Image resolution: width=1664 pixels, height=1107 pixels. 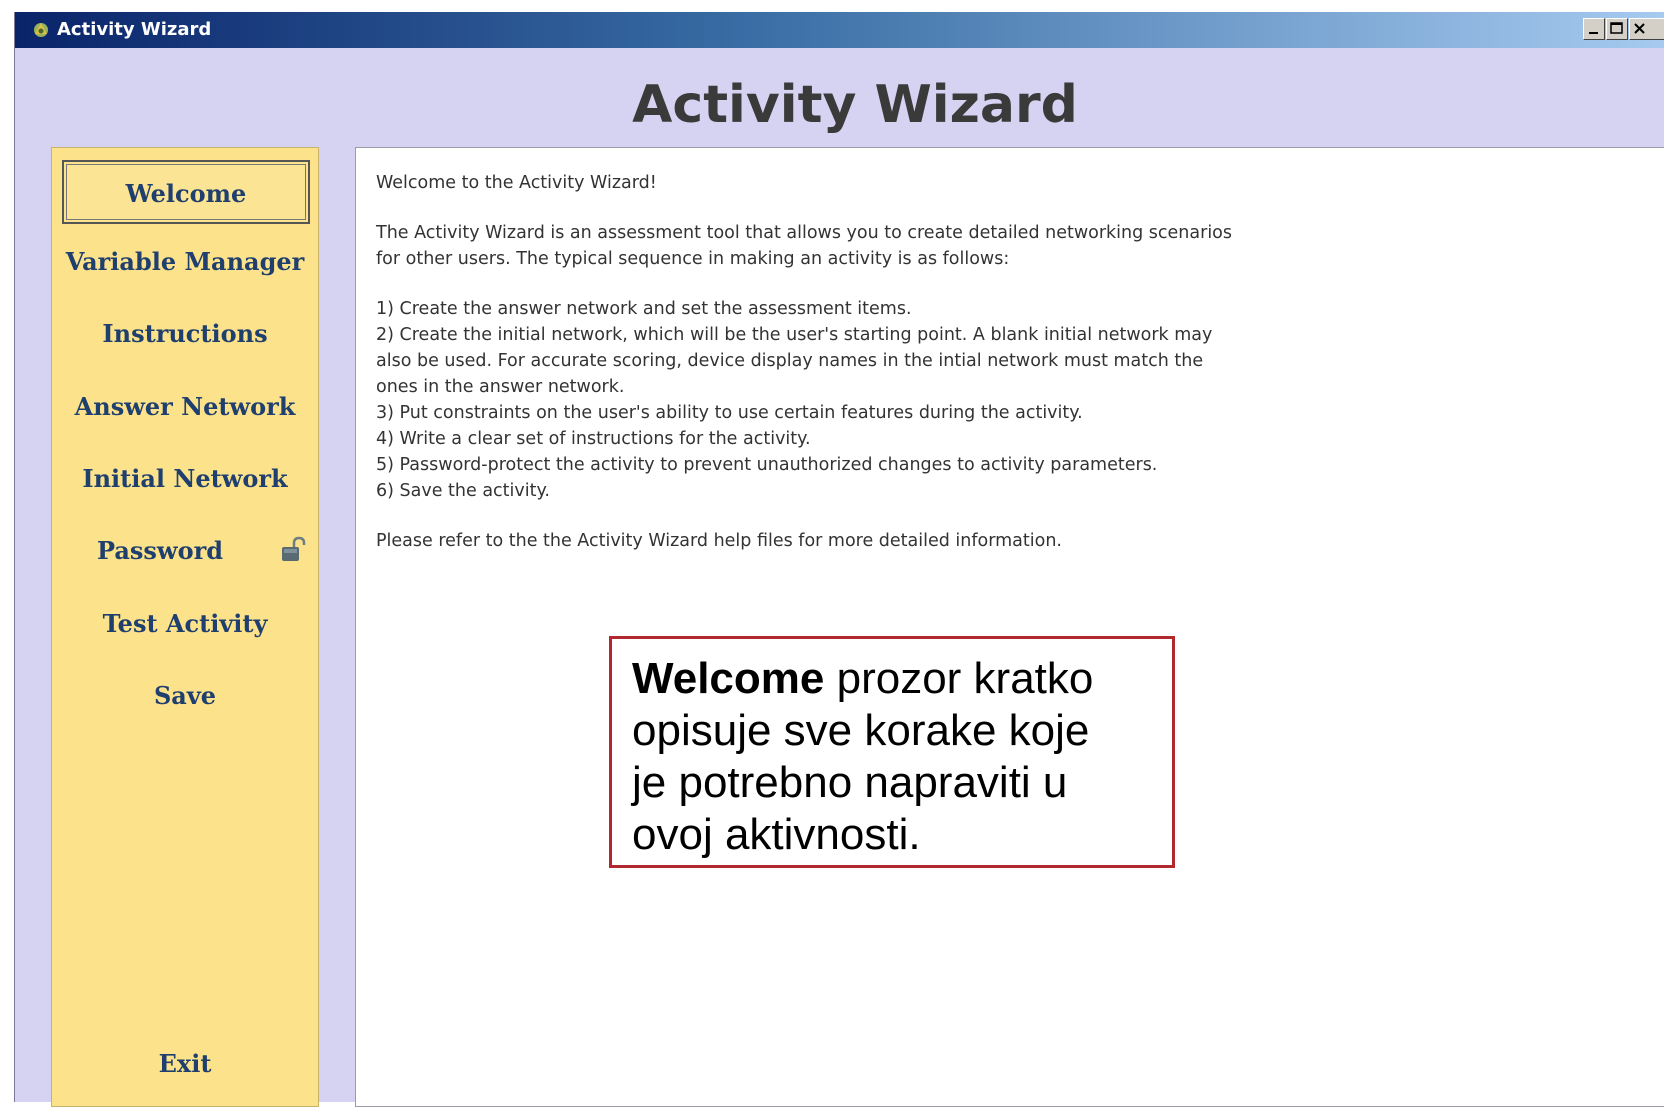 I want to click on step-line: ones in the answer network., so click(x=500, y=387).